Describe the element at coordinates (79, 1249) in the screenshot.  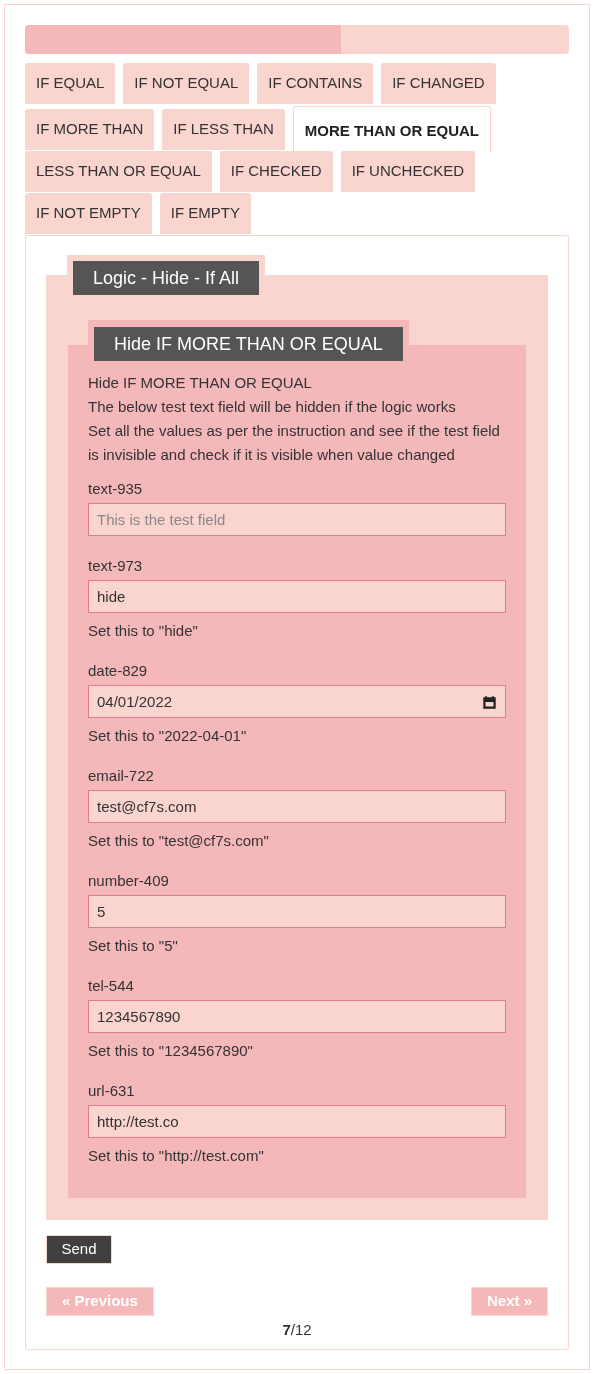
I see `send-button: Send` at that location.